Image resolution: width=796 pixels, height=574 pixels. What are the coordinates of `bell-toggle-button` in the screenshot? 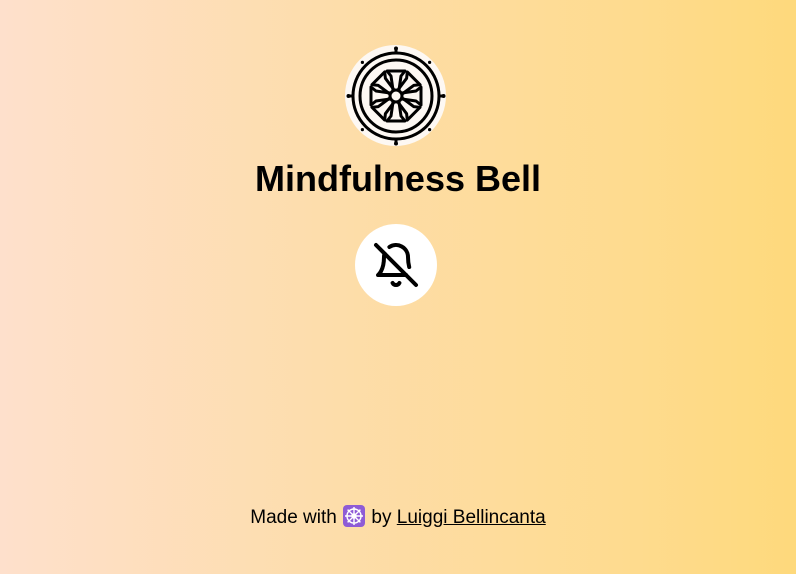 It's located at (396, 265).